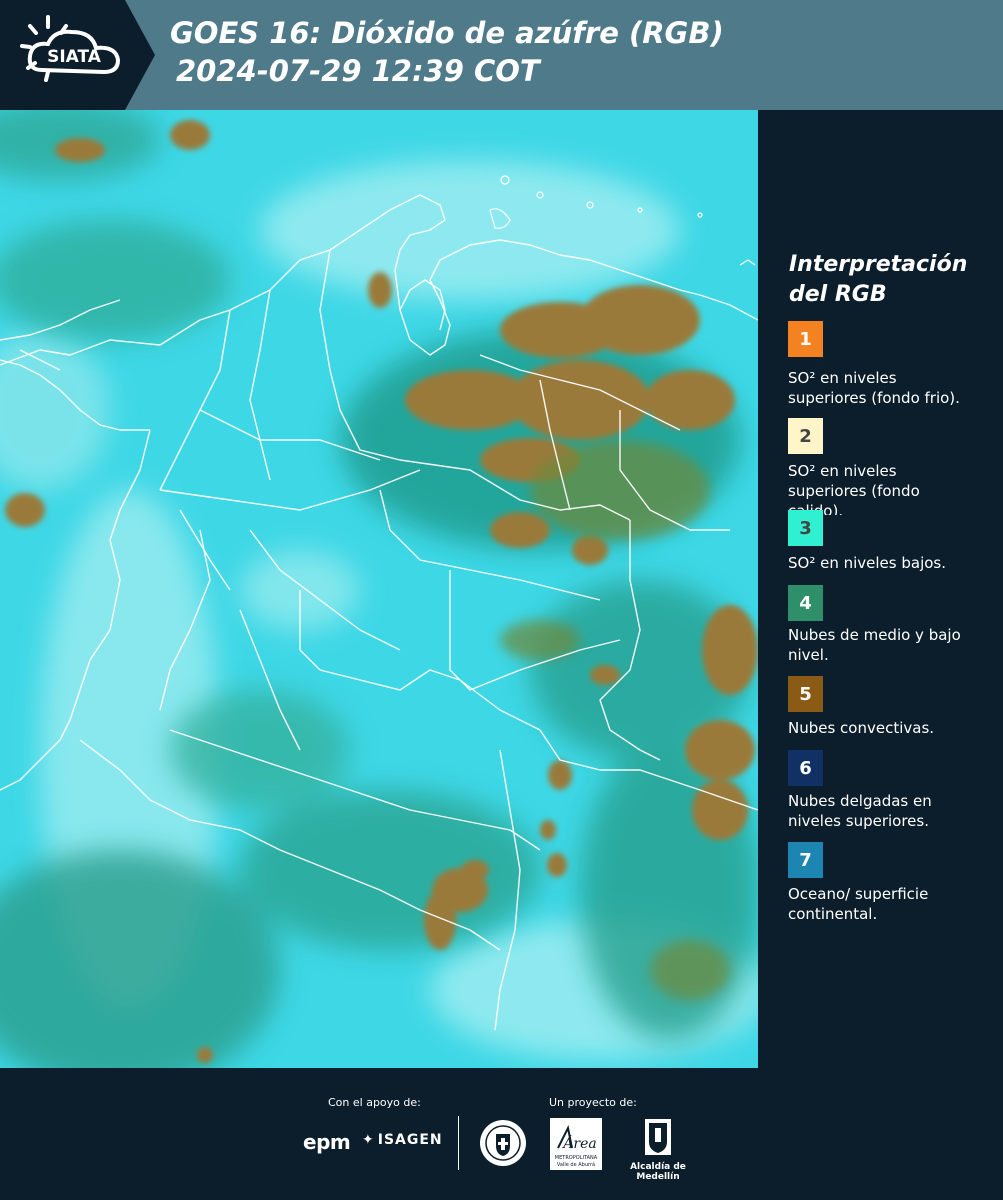 The height and width of the screenshot is (1200, 1003). I want to click on area-metropolitana-logo: Área METROPOLITANA Valle de Aburrá, so click(576, 1146).